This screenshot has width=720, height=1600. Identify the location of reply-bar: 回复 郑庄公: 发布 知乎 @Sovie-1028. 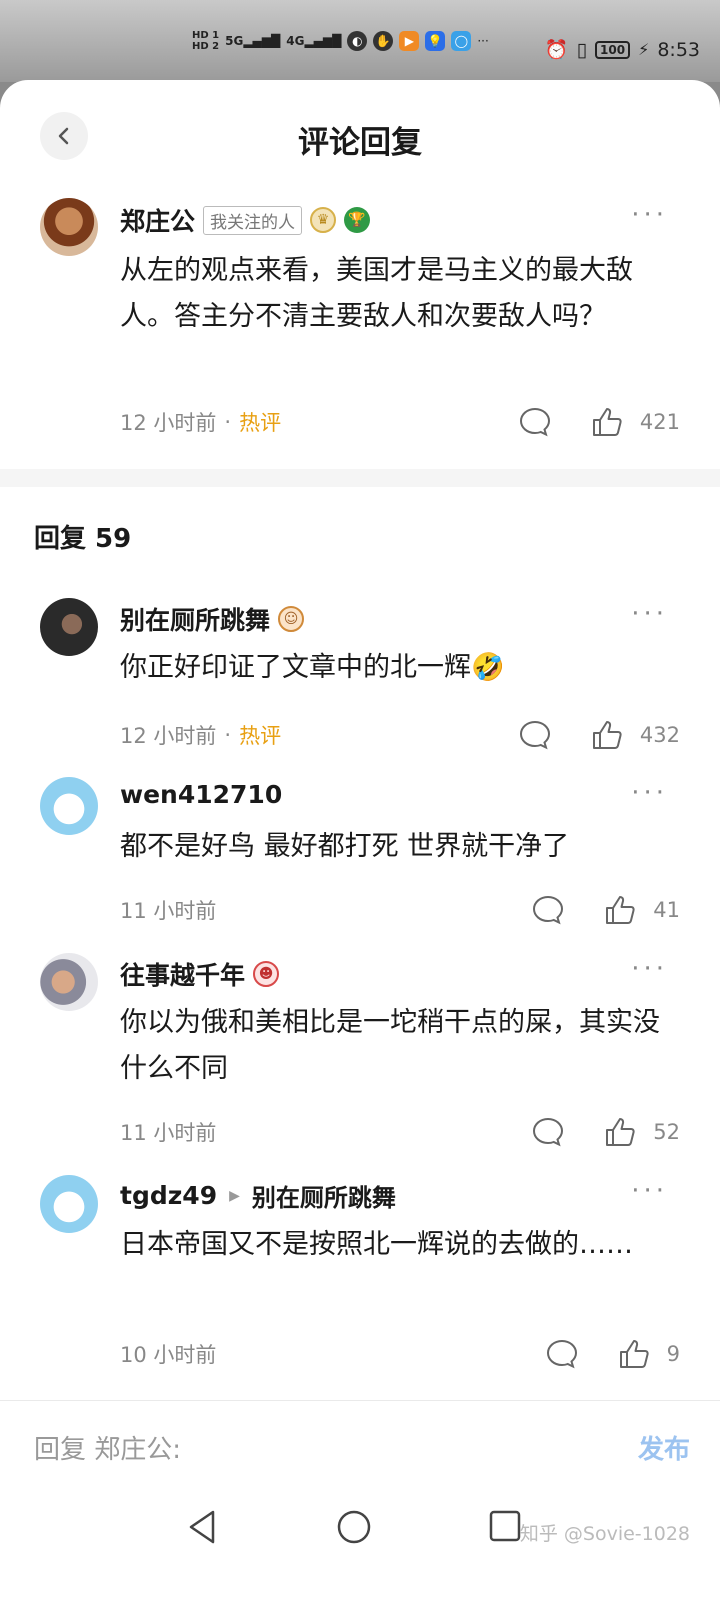
(360, 1500).